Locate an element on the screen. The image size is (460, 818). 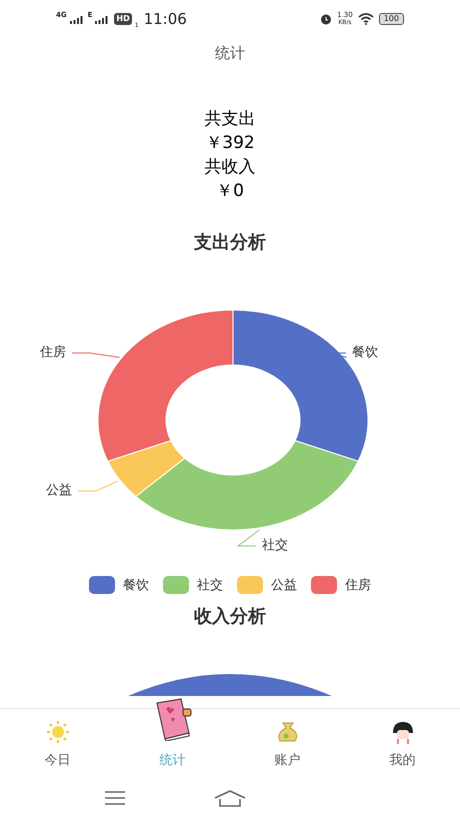
wifi-icon is located at coordinates (366, 19).